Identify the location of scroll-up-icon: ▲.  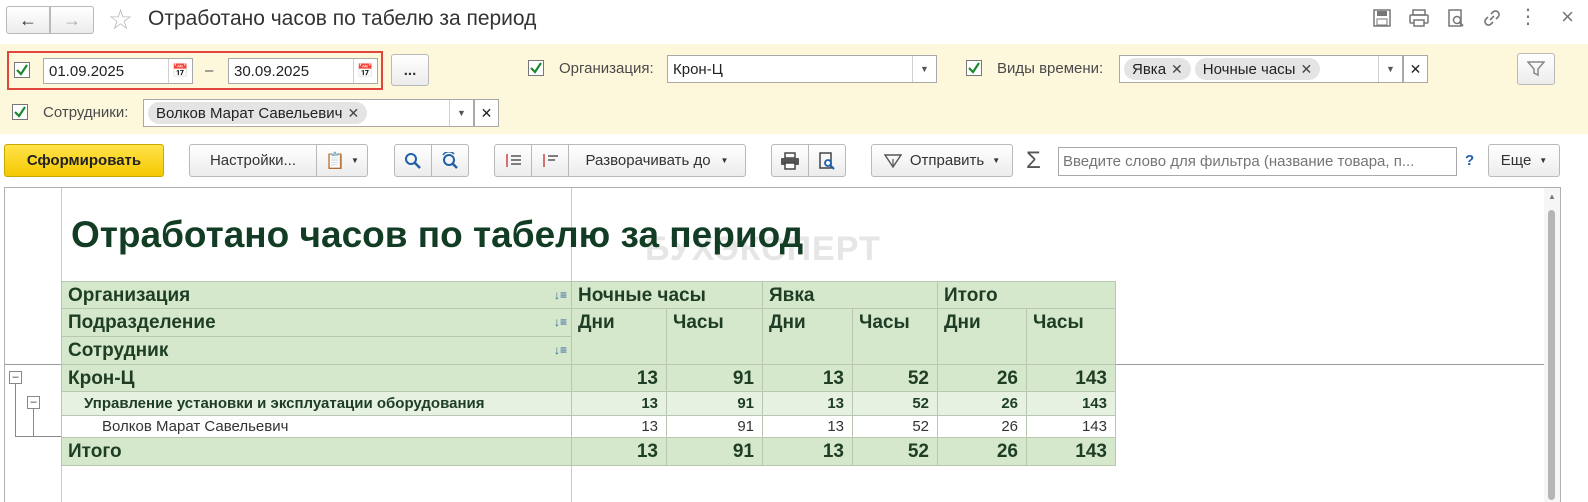
(1552, 196).